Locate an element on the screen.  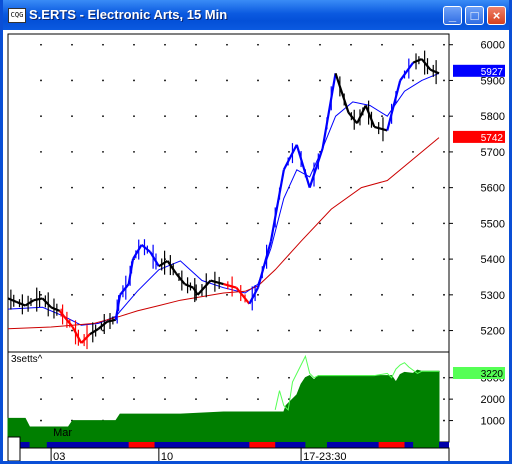
price-markers: 5927 5742 is located at coordinates (479, 104).